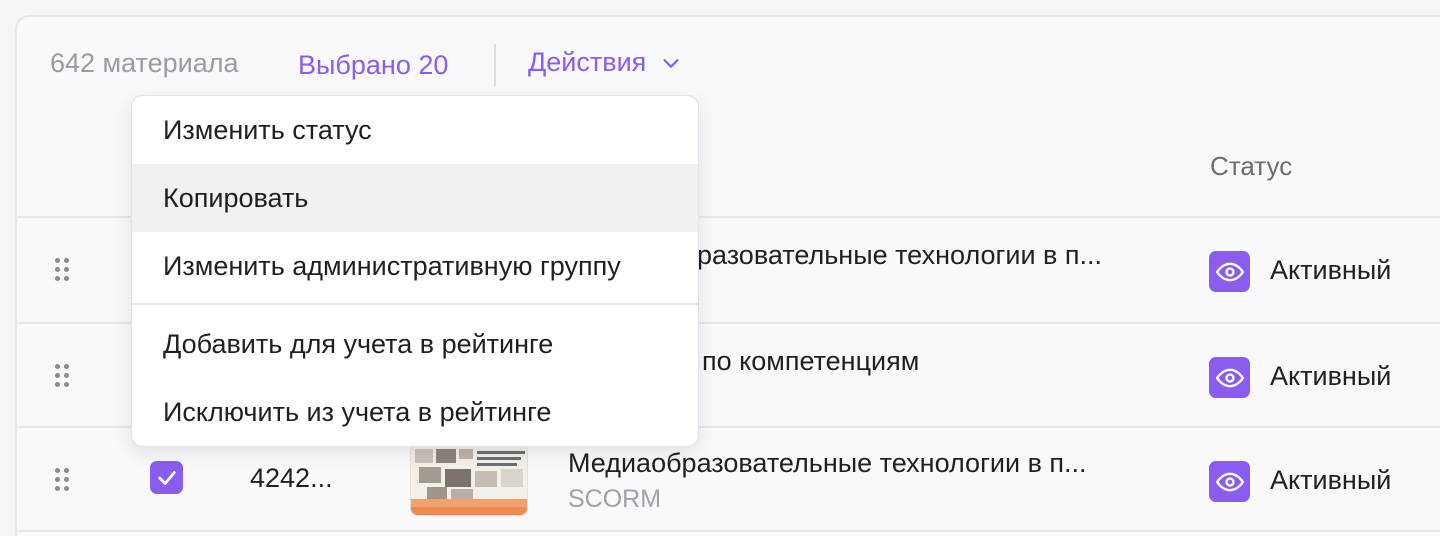 This screenshot has height=536, width=1440. What do you see at coordinates (671, 63) in the screenshot?
I see `chevron-down-icon` at bounding box center [671, 63].